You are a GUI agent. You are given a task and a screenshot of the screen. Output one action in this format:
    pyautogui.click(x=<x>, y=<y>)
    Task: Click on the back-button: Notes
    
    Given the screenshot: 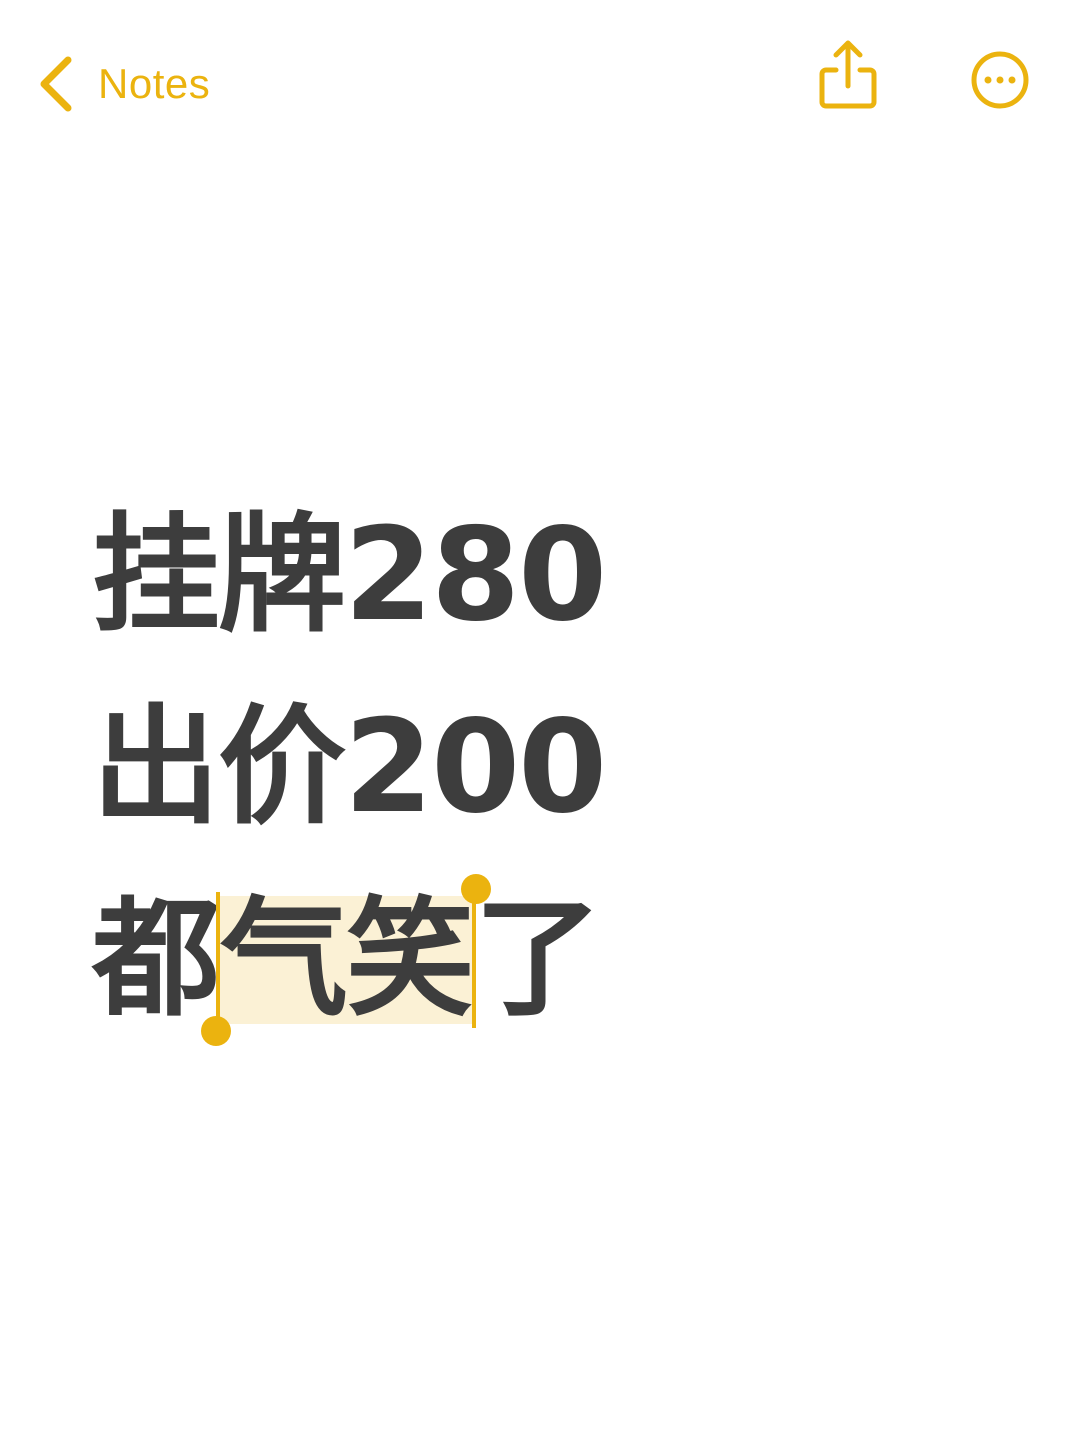 What is the action you would take?
    pyautogui.click(x=123, y=84)
    